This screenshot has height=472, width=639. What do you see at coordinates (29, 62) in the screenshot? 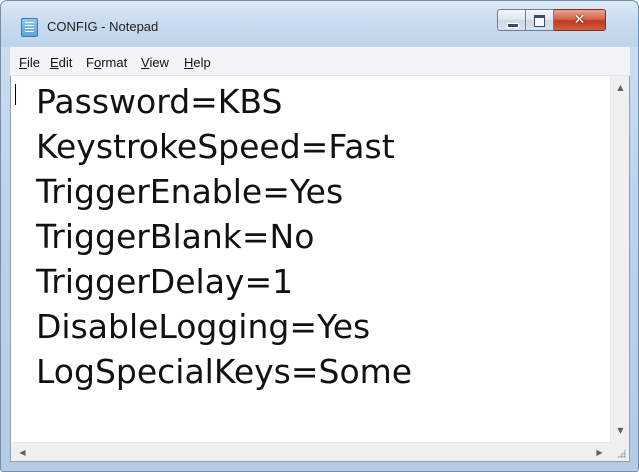
I see `menu-file: File` at bounding box center [29, 62].